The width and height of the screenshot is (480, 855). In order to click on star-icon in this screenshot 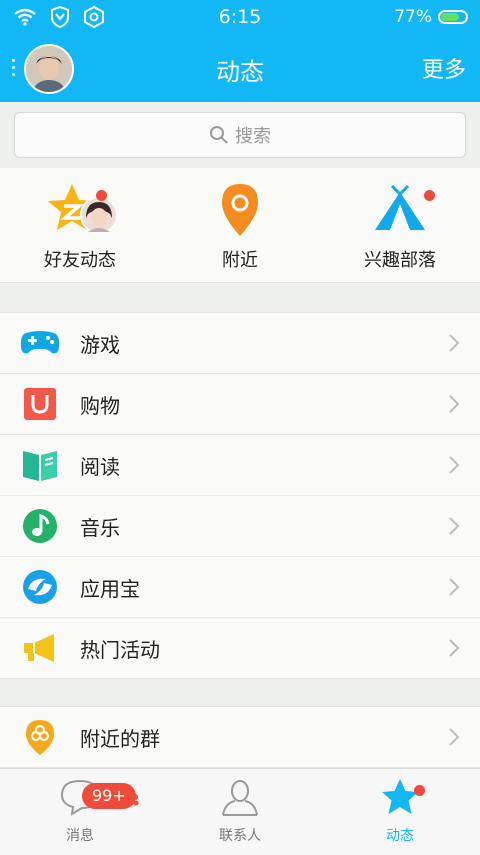, I will do `click(400, 796)`.